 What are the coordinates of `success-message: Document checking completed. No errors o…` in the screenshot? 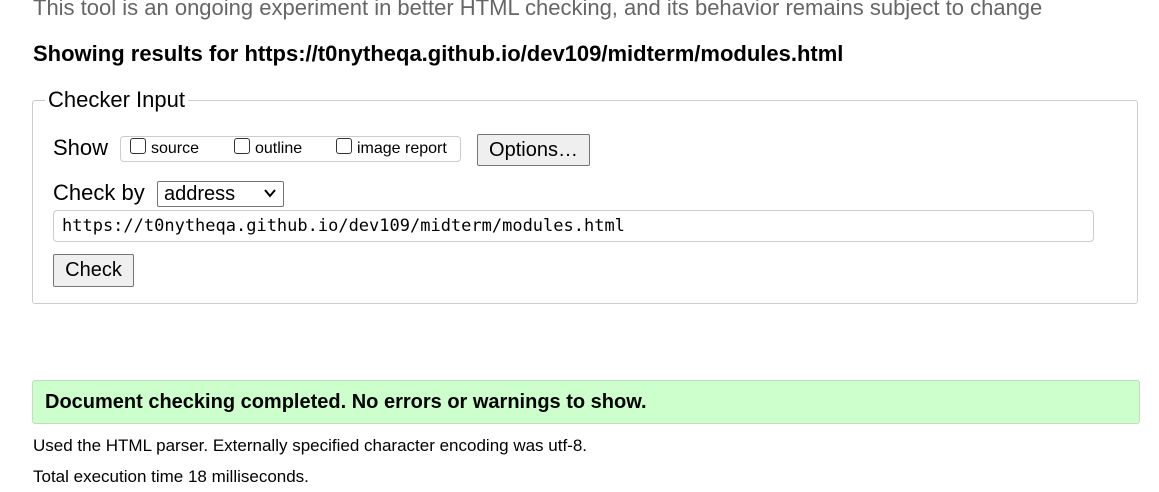 It's located at (586, 402).